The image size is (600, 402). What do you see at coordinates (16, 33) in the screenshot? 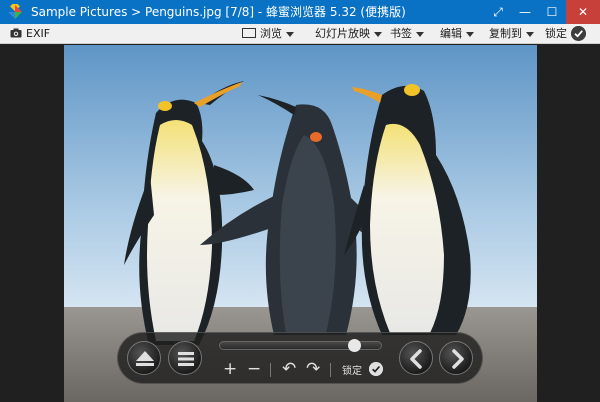
I see `camera-icon` at bounding box center [16, 33].